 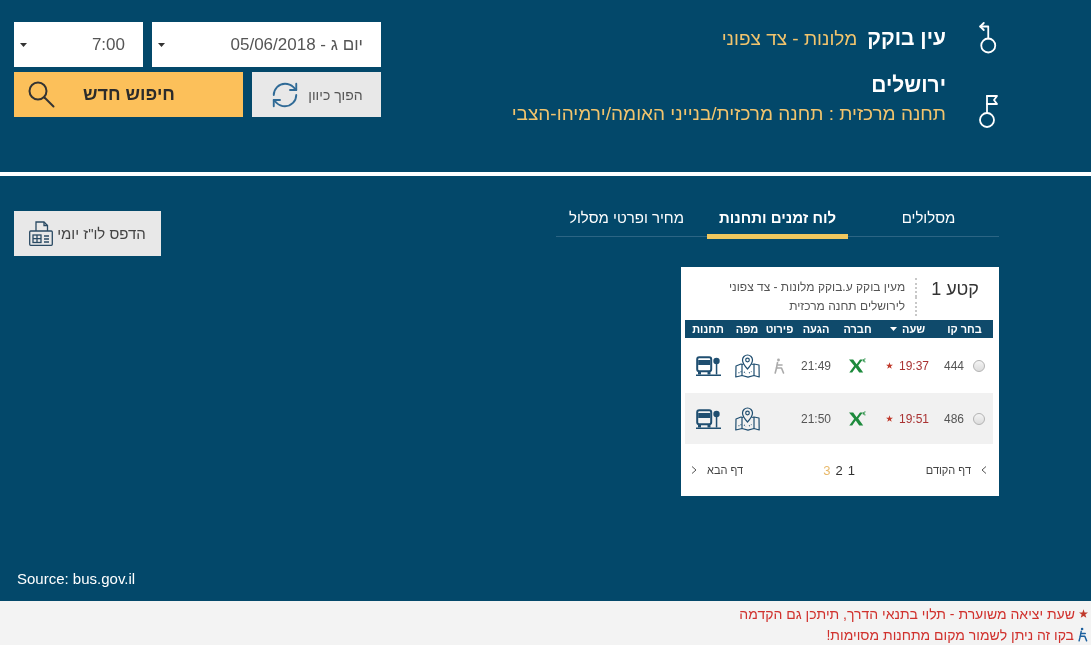 I want to click on tab: לוח זמנים ותחנות, so click(x=777, y=219).